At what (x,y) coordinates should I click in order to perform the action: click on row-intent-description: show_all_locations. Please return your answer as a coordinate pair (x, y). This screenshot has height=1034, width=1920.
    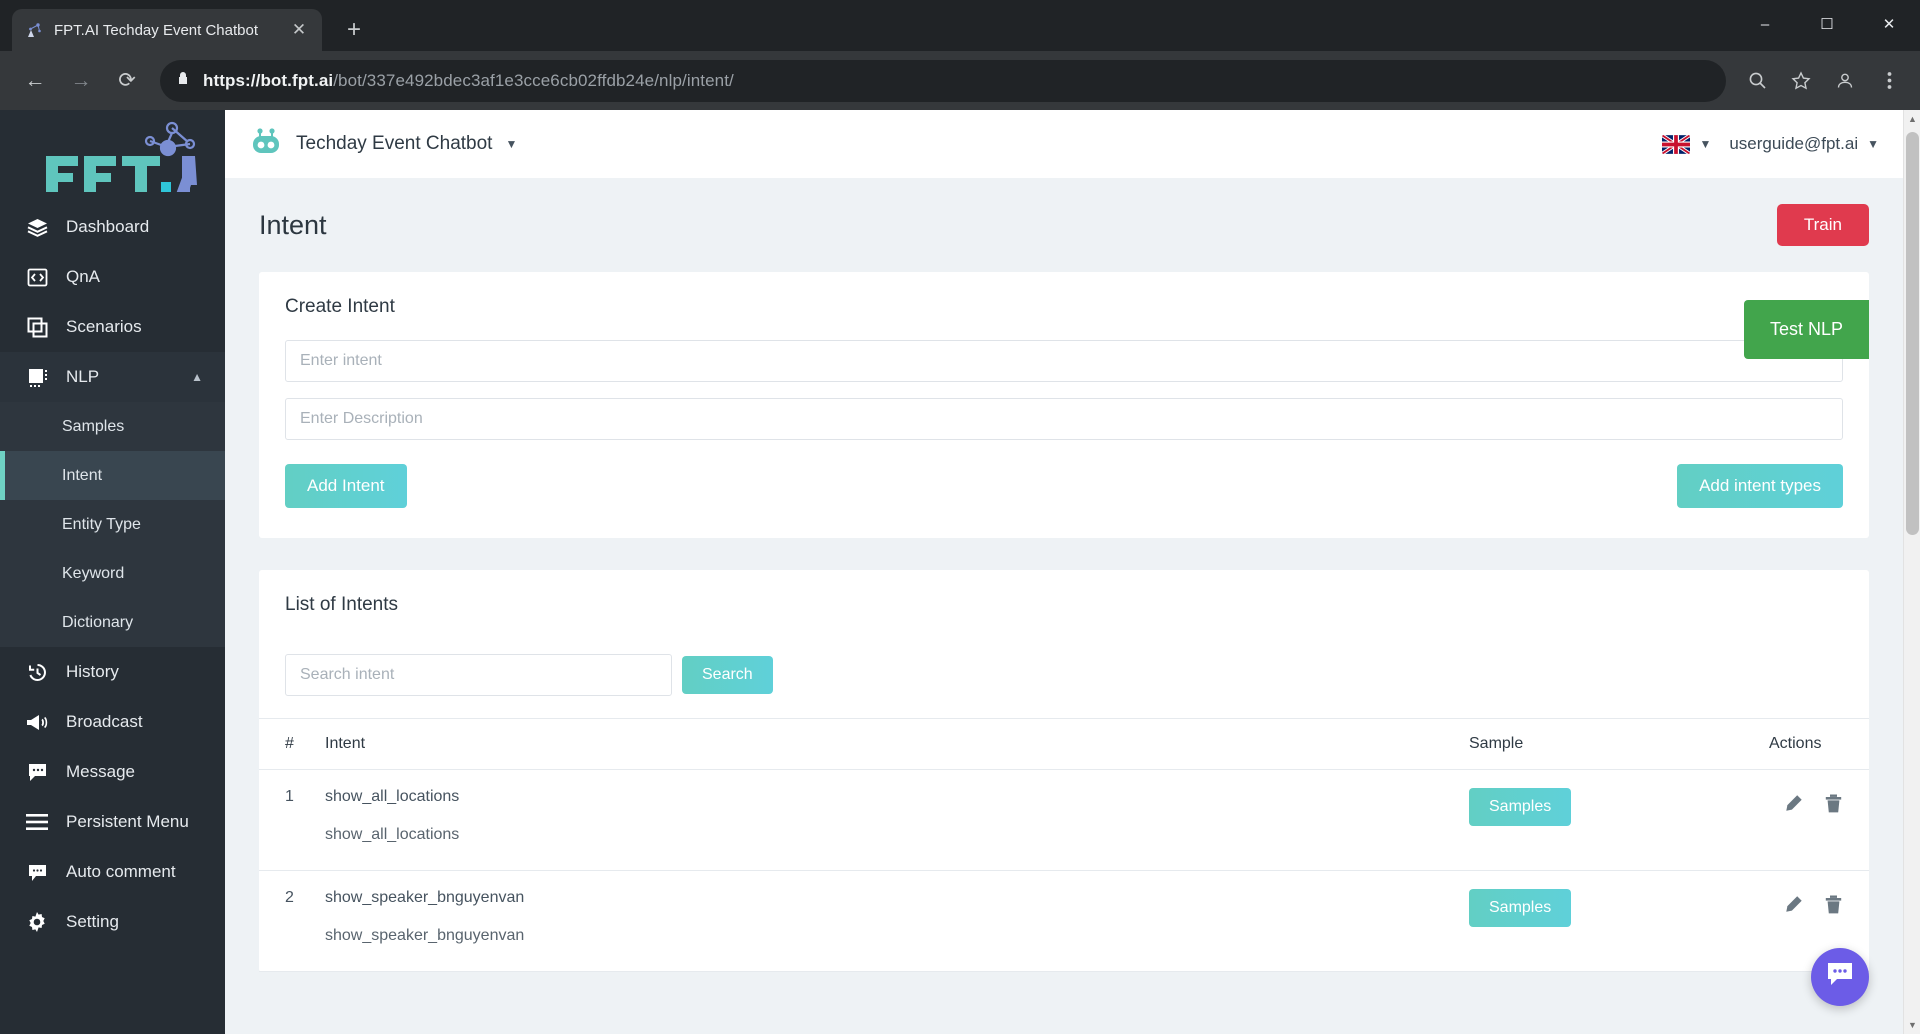
    Looking at the image, I should click on (392, 834).